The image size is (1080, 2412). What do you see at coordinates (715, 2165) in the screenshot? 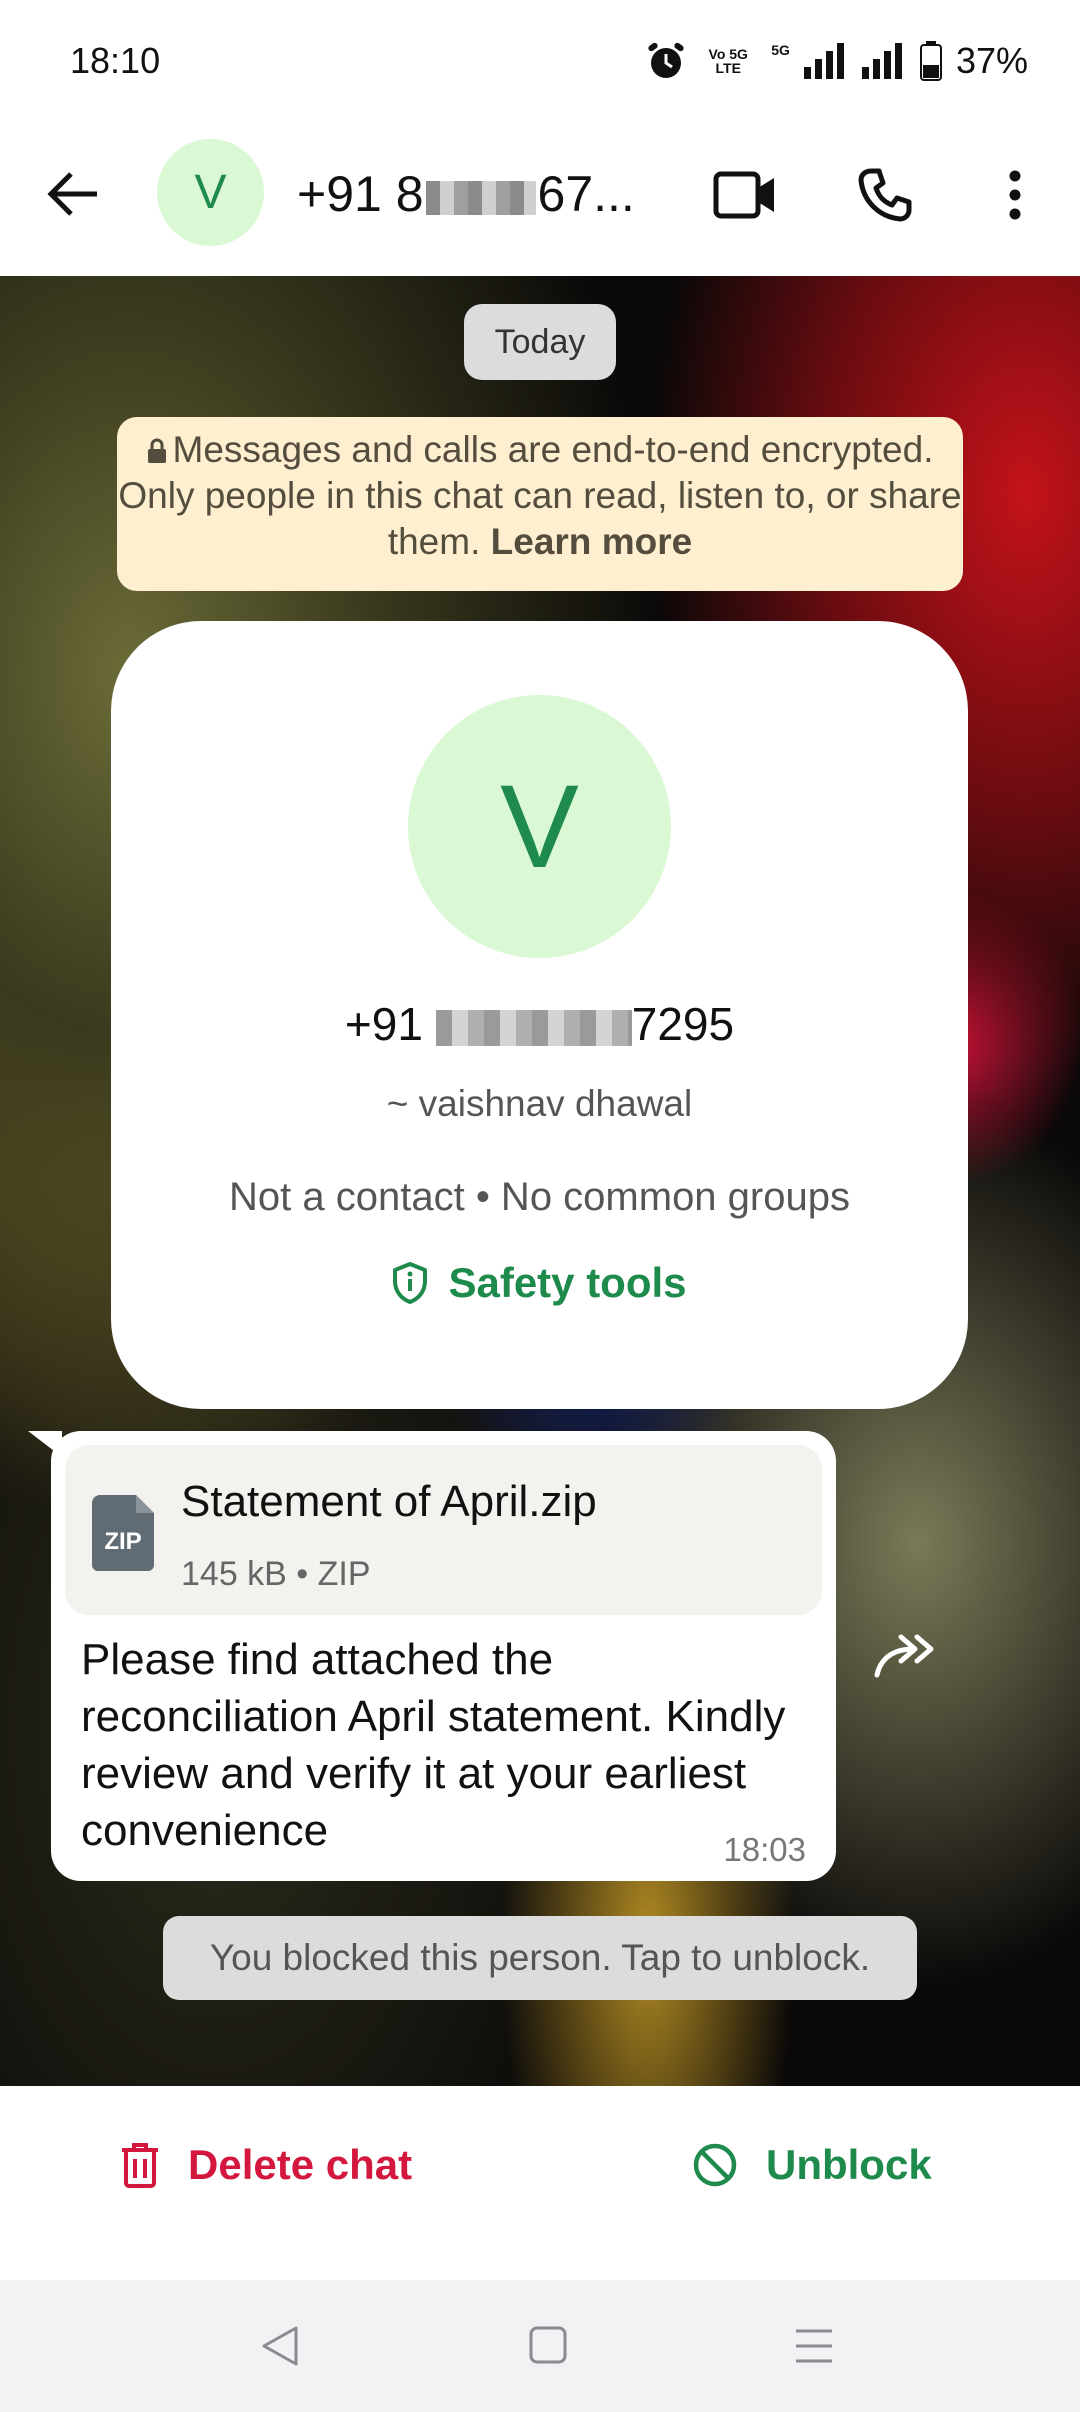
I see `block-icon` at bounding box center [715, 2165].